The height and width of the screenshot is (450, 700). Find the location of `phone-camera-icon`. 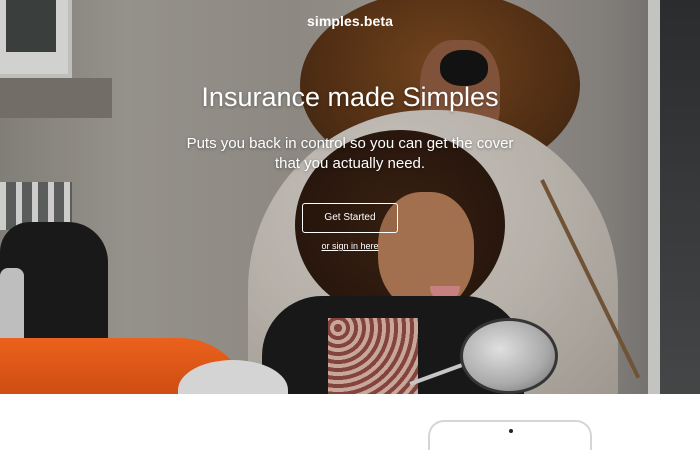

phone-camera-icon is located at coordinates (511, 431).